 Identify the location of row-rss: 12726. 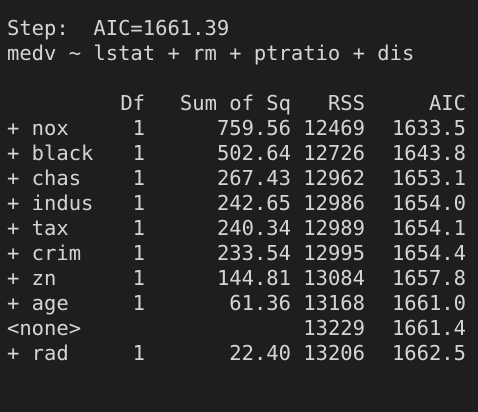
(334, 153).